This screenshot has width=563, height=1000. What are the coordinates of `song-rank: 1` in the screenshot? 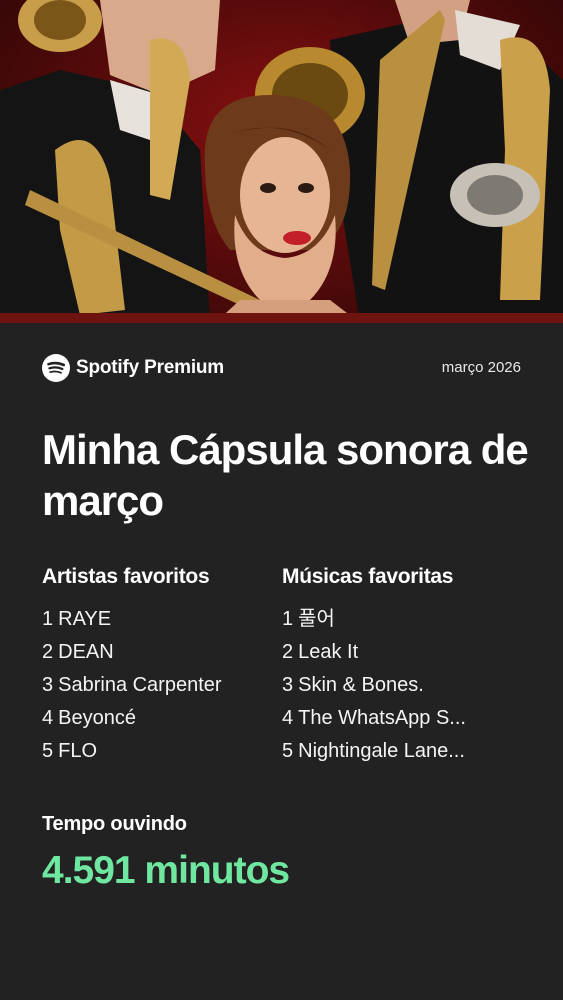 It's located at (288, 619).